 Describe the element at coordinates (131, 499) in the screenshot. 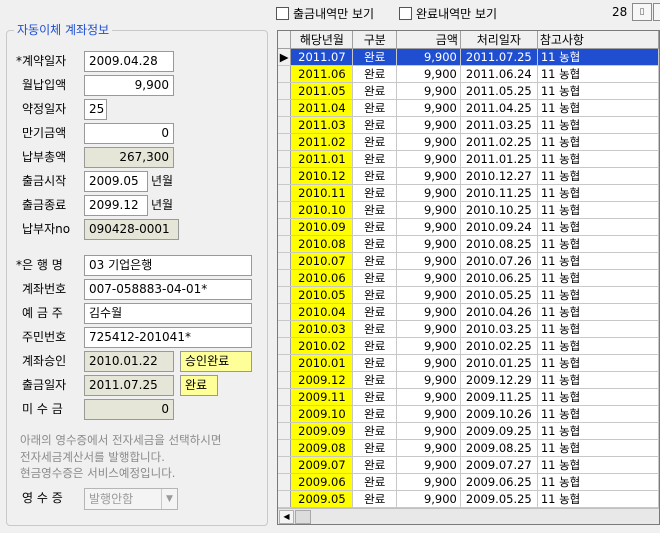

I see `receipt-select: 발행안함 ▼` at that location.